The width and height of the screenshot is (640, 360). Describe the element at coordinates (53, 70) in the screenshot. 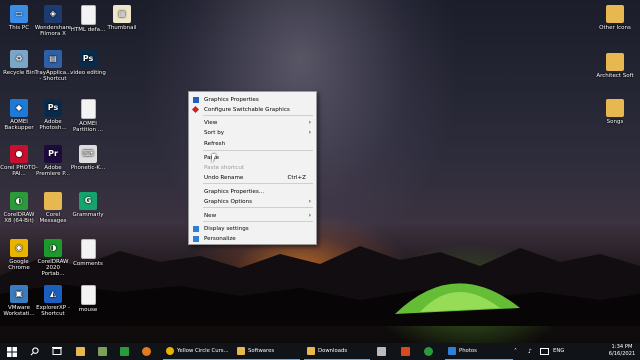

I see `desktop-icon: ▤ TrayApplica... - Shortcut` at that location.